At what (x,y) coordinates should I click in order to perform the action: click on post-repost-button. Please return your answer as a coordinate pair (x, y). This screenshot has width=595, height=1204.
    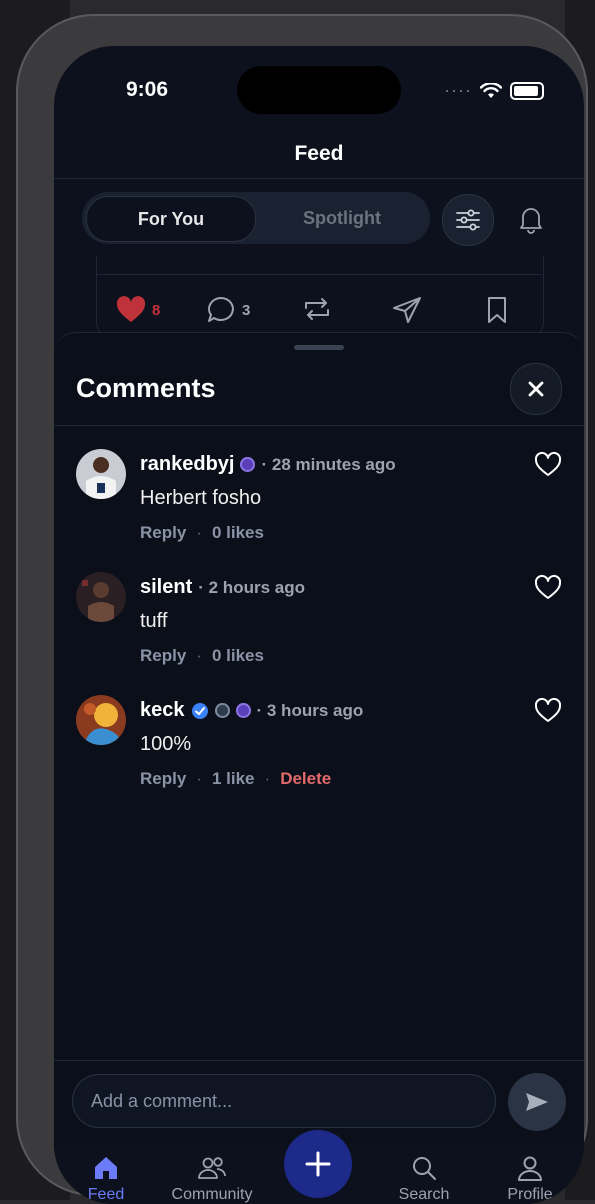
    Looking at the image, I should click on (317, 309).